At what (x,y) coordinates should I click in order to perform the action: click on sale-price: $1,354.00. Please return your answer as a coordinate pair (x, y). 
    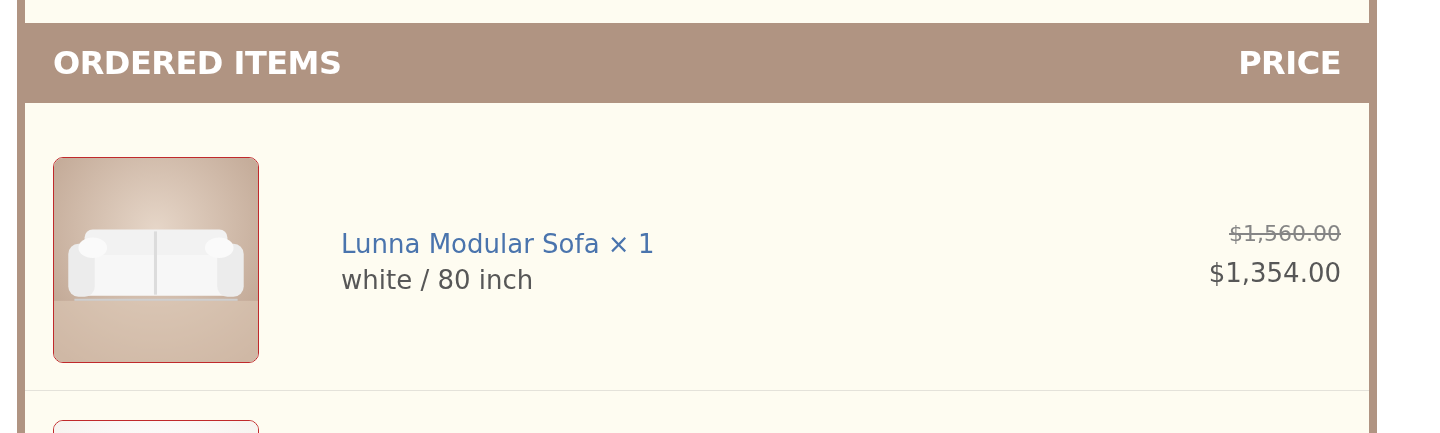
    Looking at the image, I should click on (1274, 273).